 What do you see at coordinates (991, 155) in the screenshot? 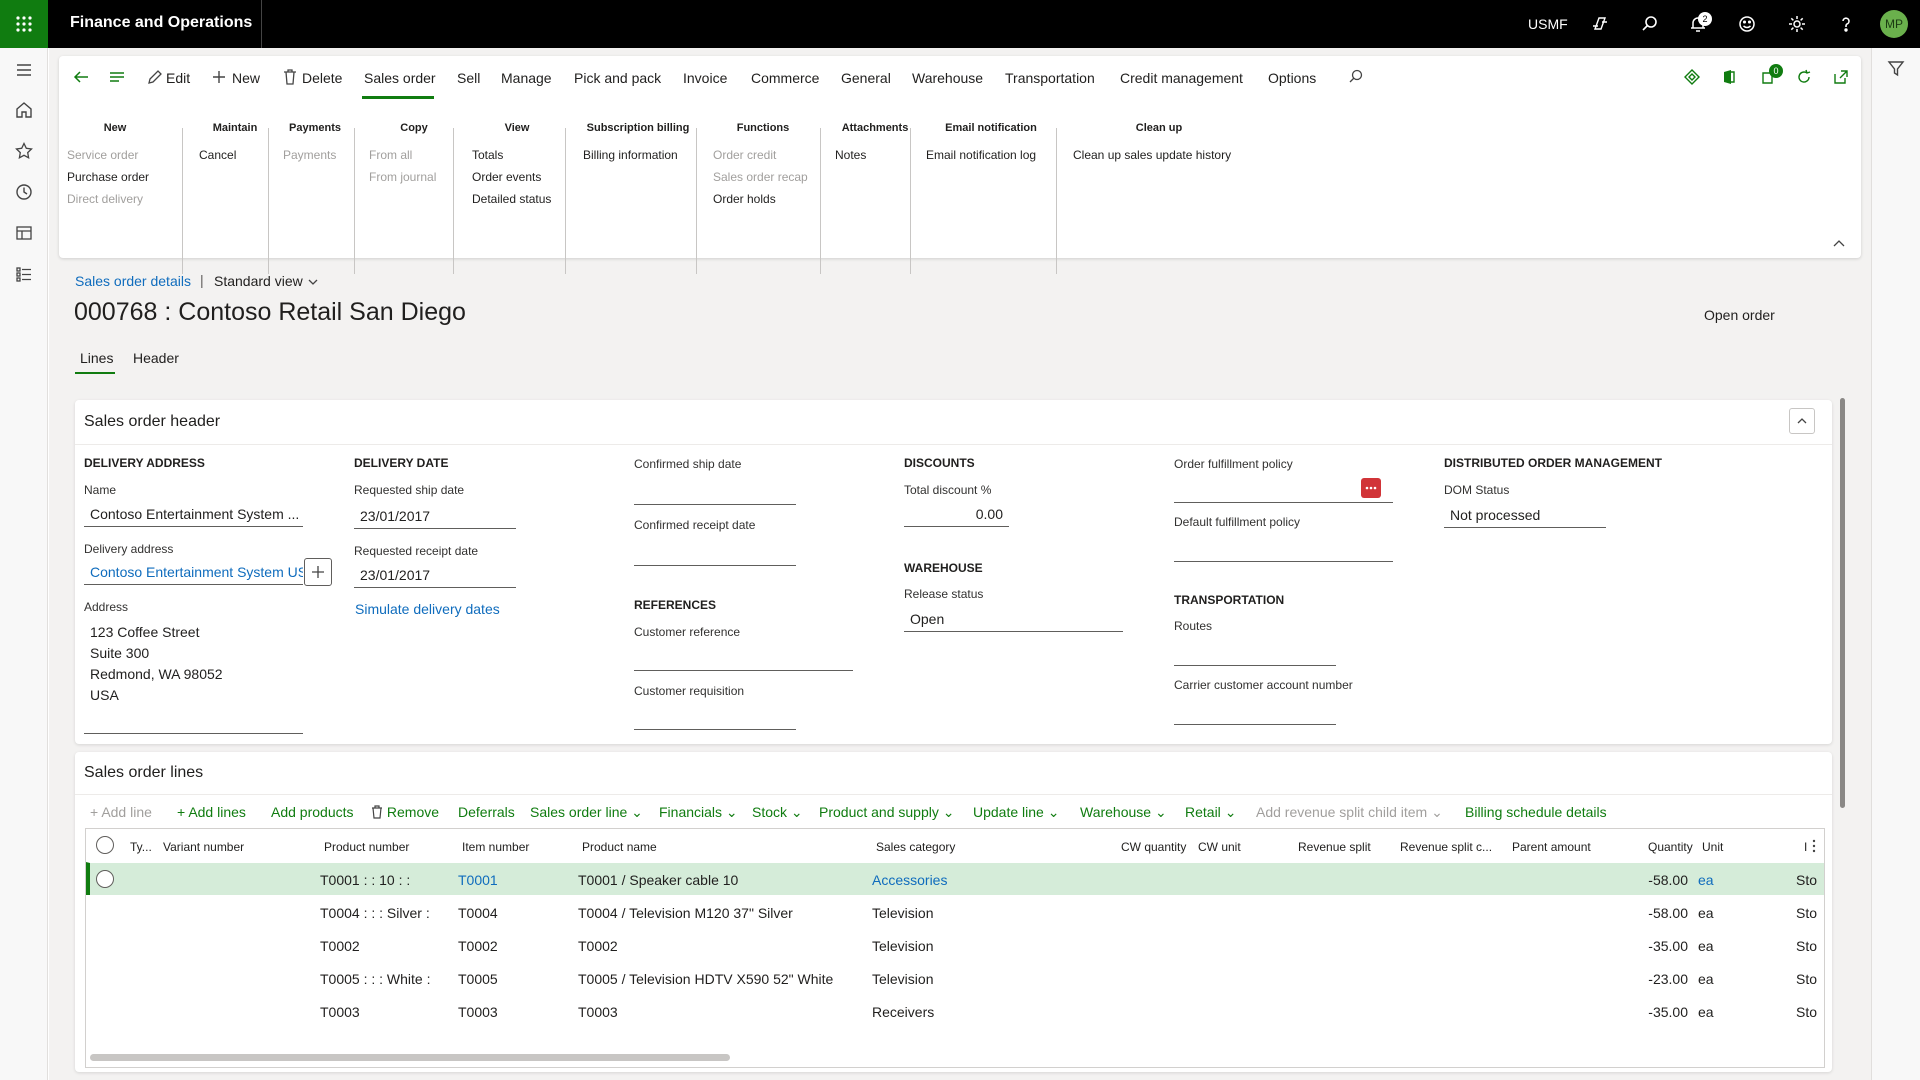
I see `email-notification-log-button: Email notification log` at bounding box center [991, 155].